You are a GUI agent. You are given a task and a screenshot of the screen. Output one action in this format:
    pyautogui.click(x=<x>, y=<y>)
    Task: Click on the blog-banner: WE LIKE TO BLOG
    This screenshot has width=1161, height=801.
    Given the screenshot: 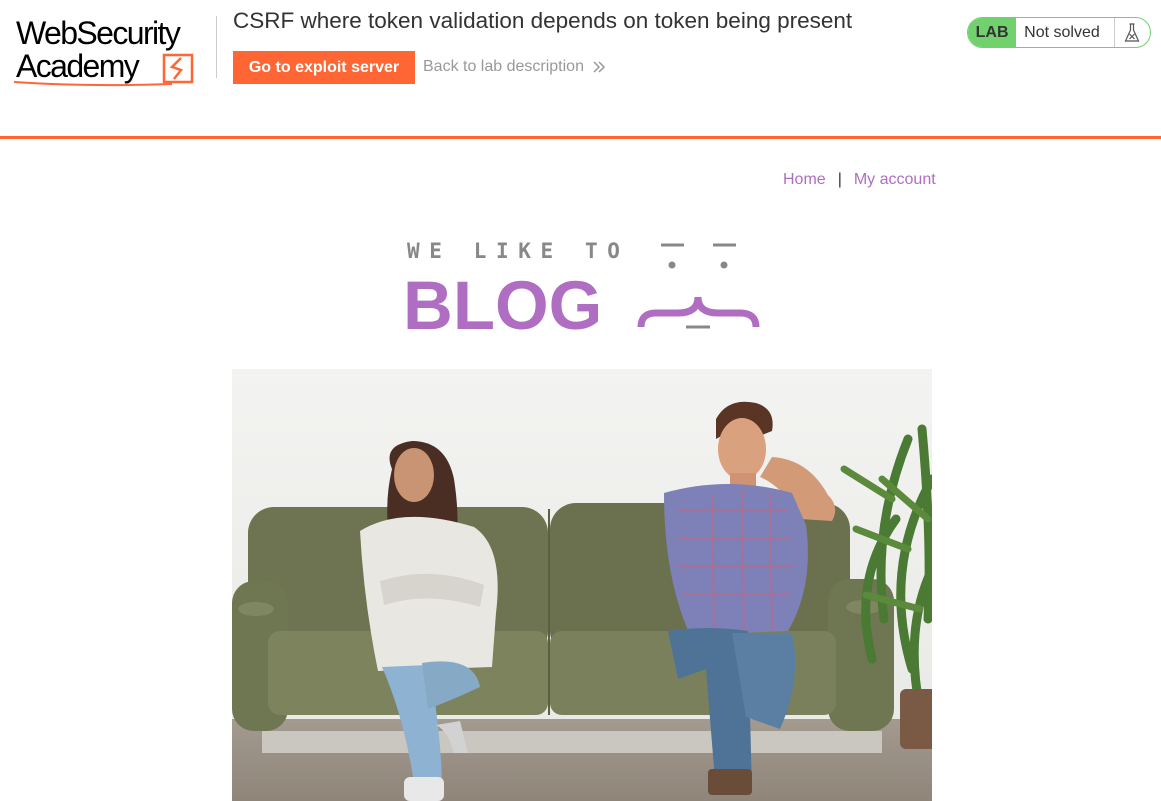 What is the action you would take?
    pyautogui.click(x=581, y=291)
    